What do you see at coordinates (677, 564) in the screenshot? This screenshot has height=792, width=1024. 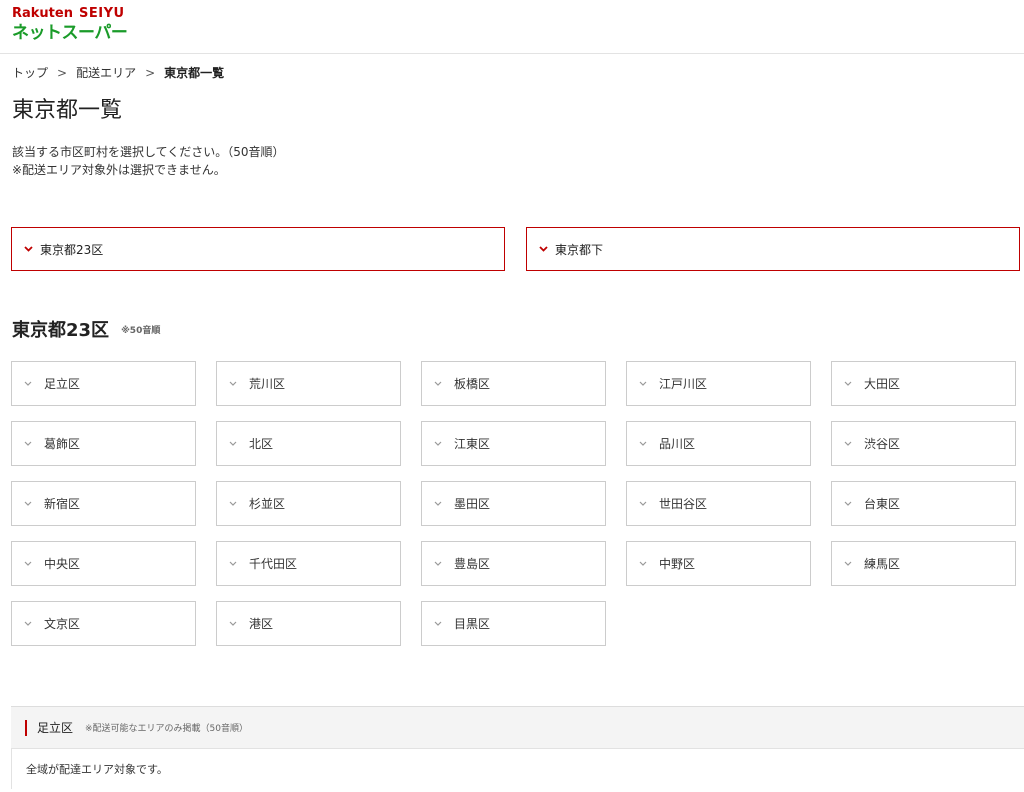 I see `ward-label: 中野区` at bounding box center [677, 564].